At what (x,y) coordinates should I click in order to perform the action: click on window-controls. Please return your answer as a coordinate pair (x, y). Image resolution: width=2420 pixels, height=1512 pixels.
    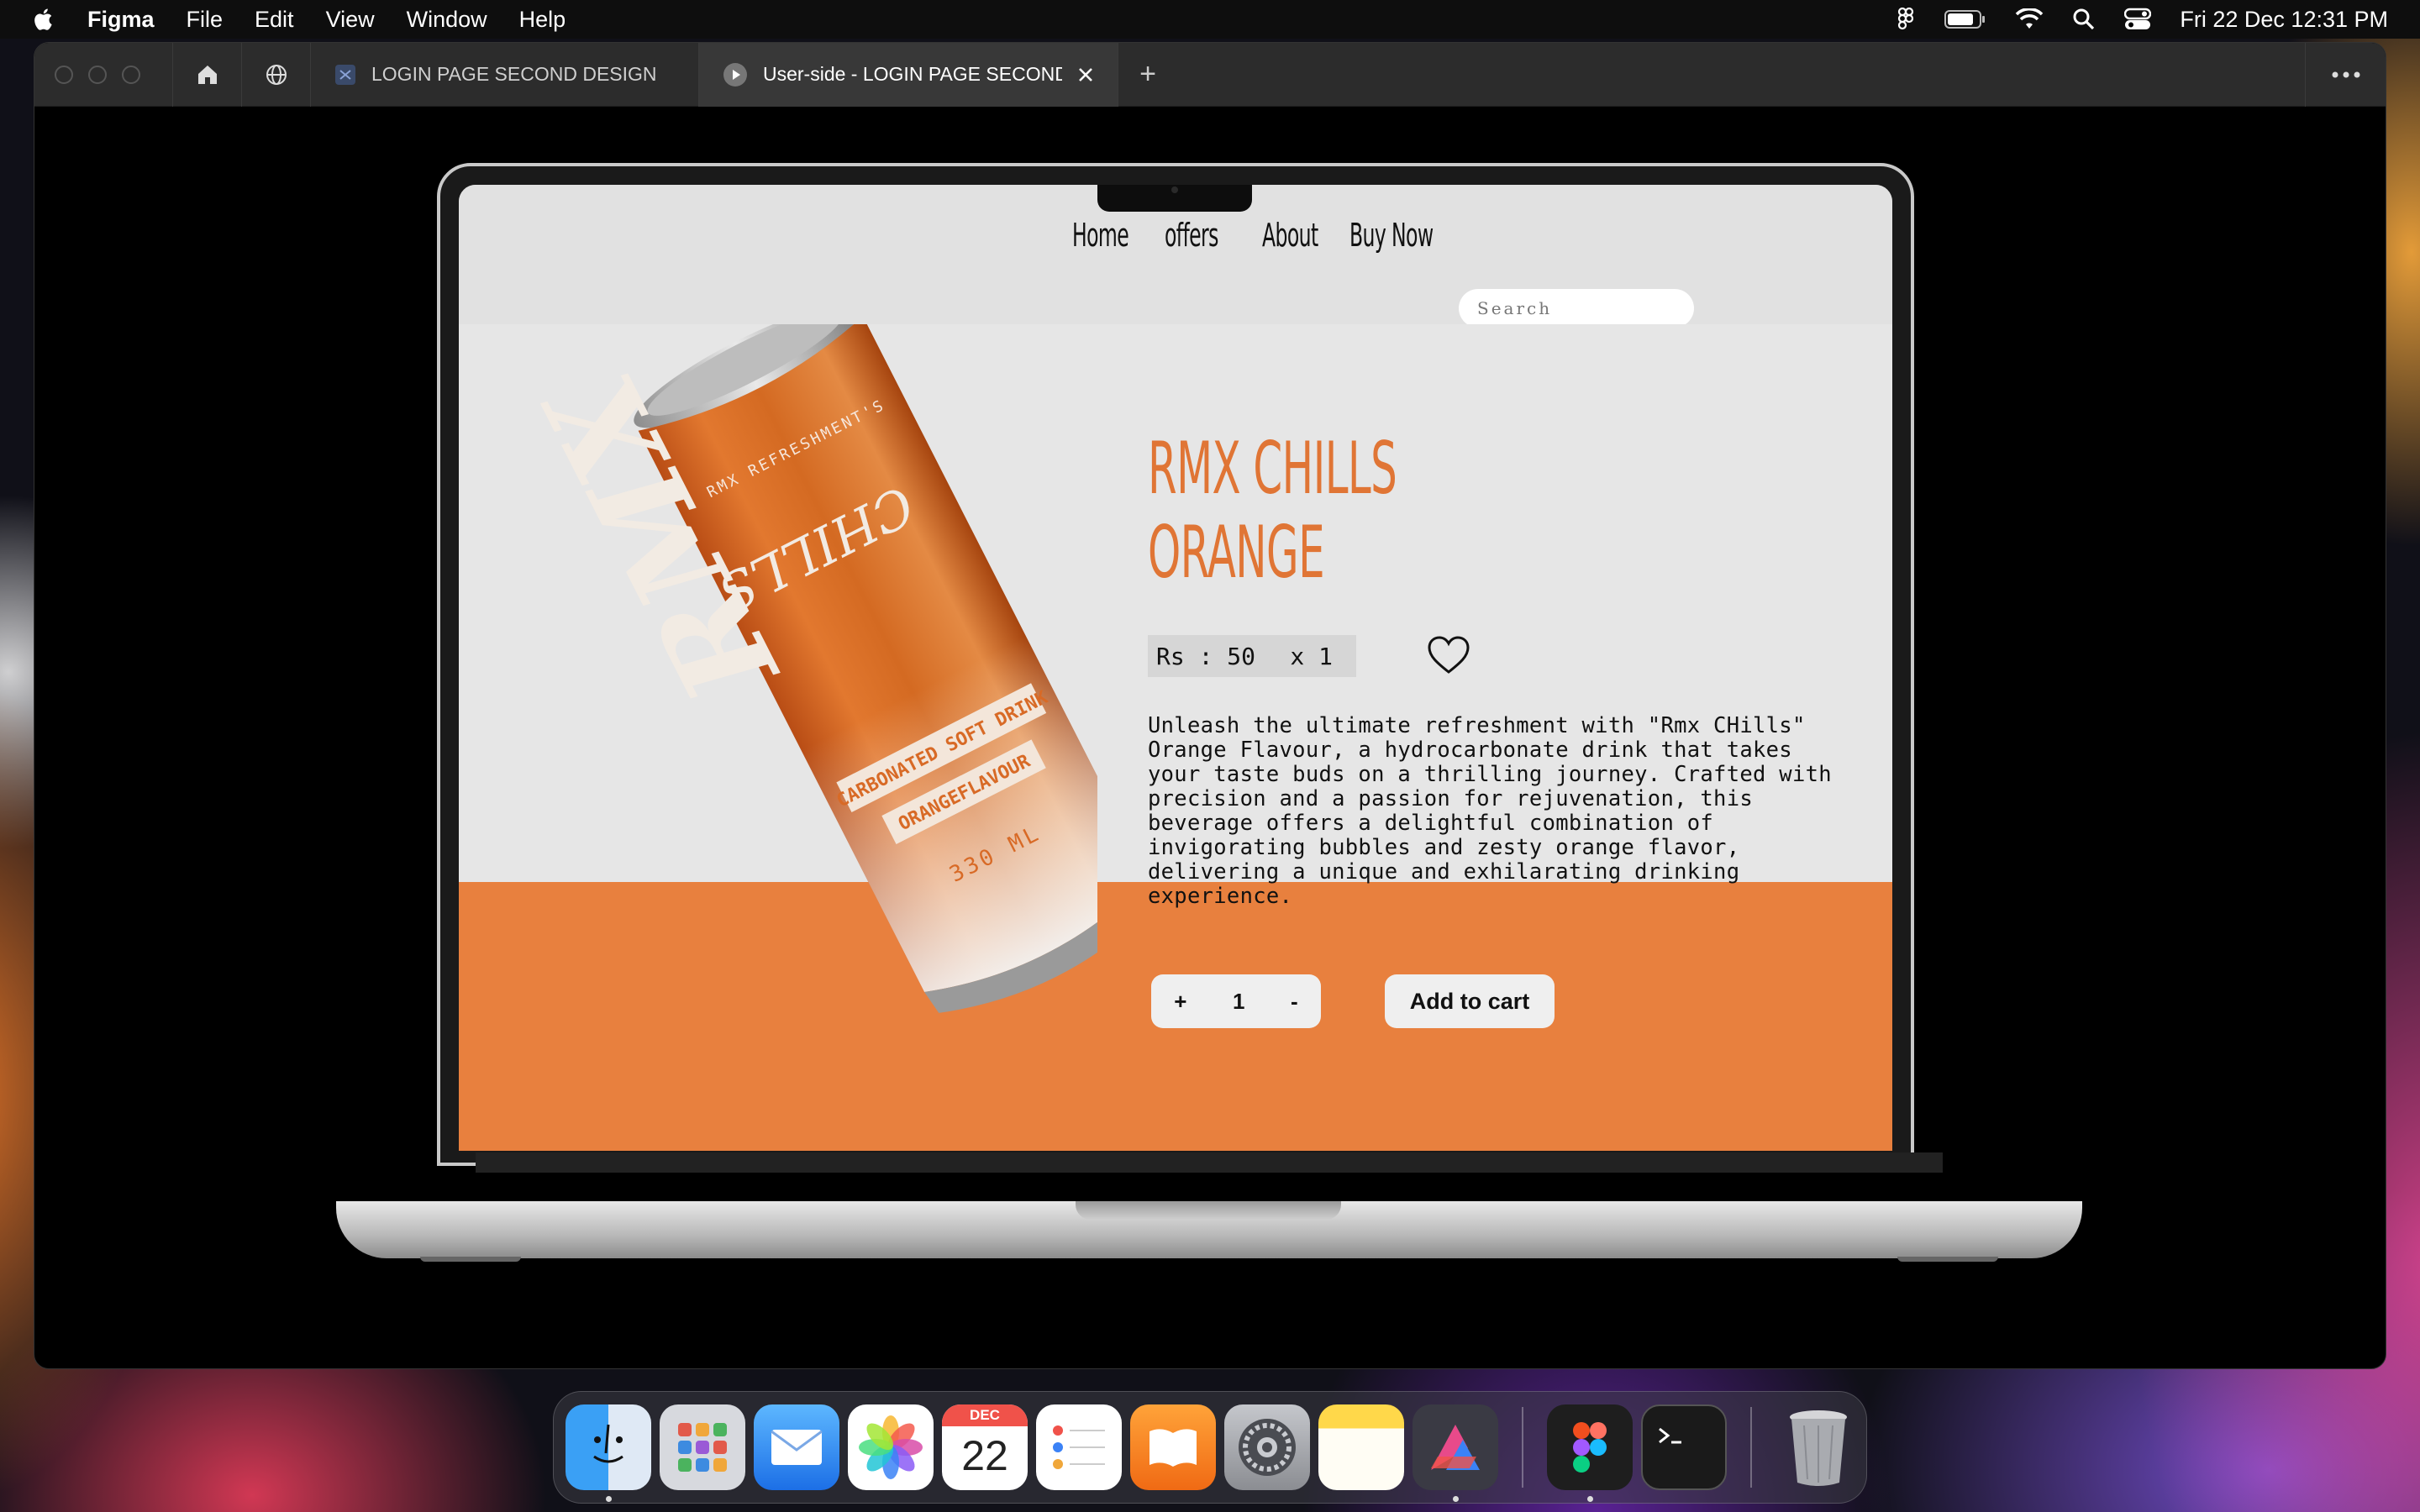
    Looking at the image, I should click on (103, 74).